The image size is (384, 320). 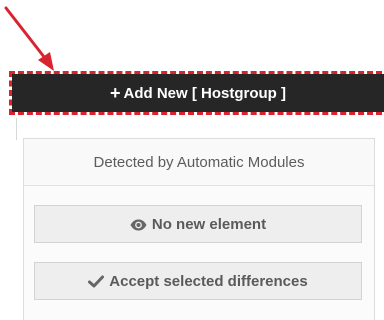 What do you see at coordinates (115, 93) in the screenshot?
I see `plus-icon: +` at bounding box center [115, 93].